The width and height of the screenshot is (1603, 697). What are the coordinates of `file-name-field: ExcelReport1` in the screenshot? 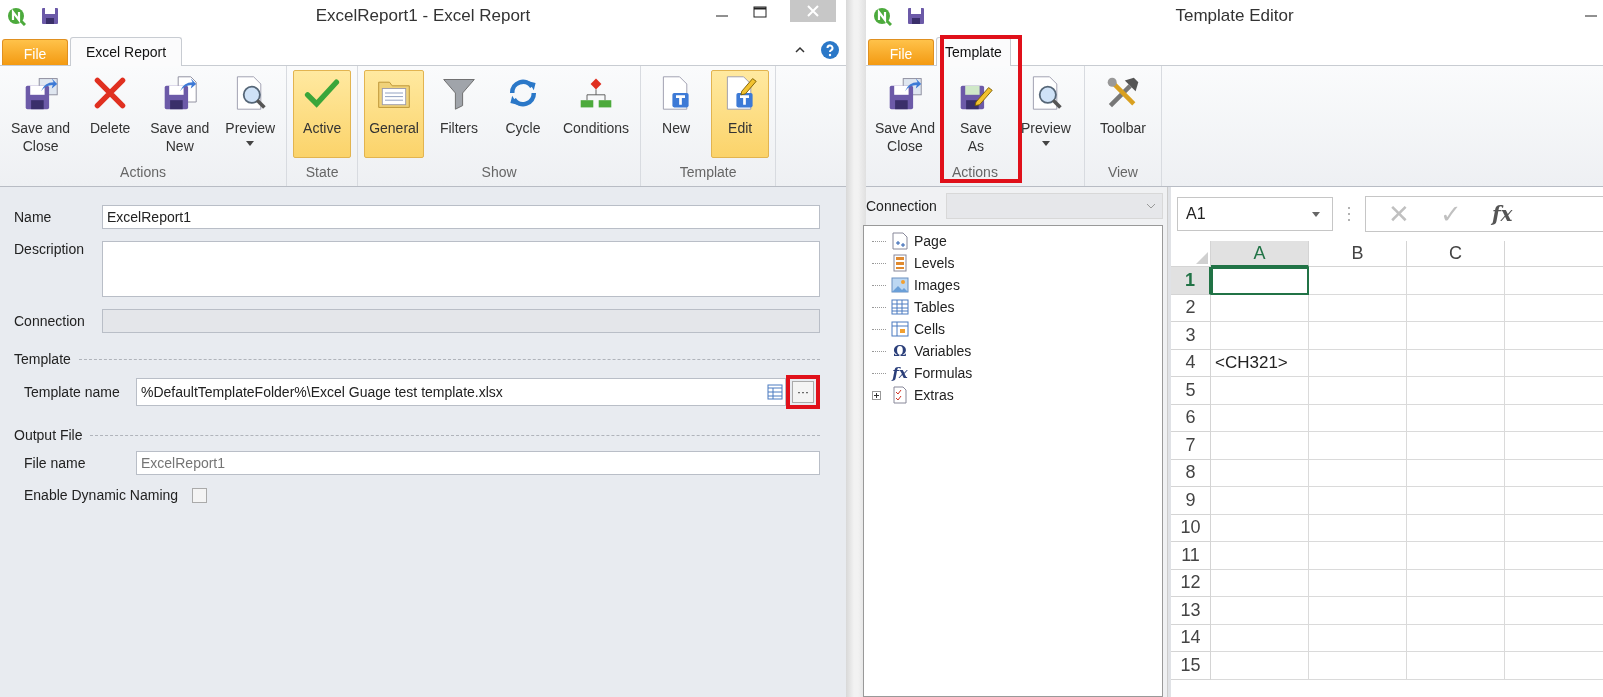 It's located at (478, 463).